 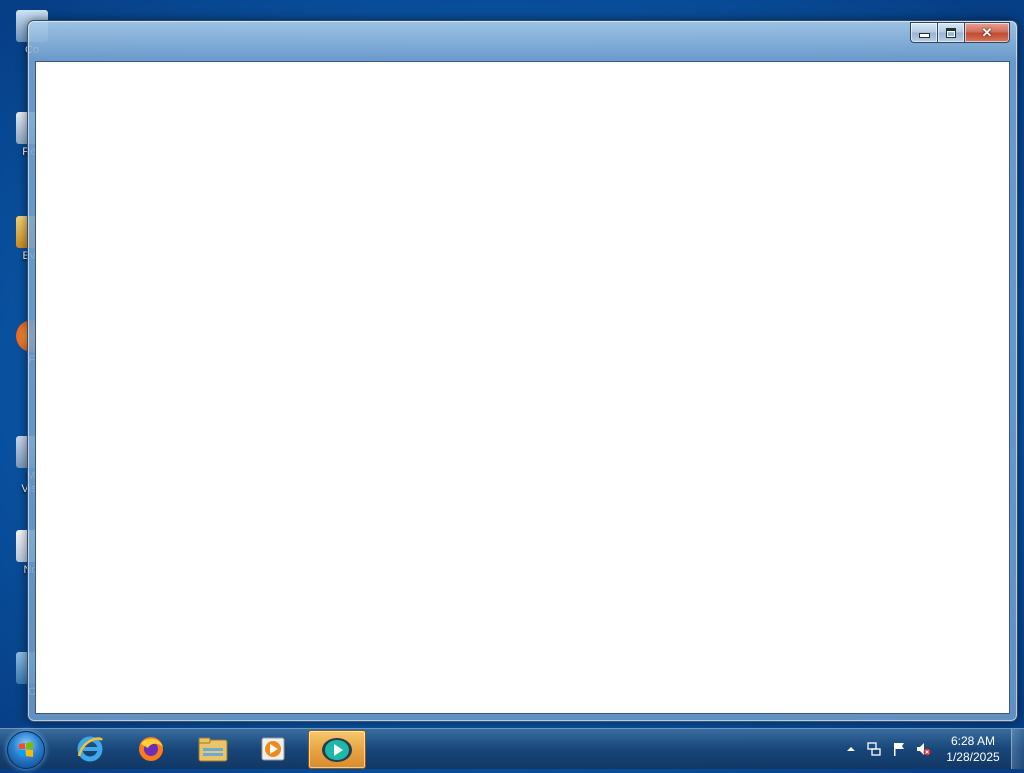 I want to click on folder-icon, so click(x=213, y=749).